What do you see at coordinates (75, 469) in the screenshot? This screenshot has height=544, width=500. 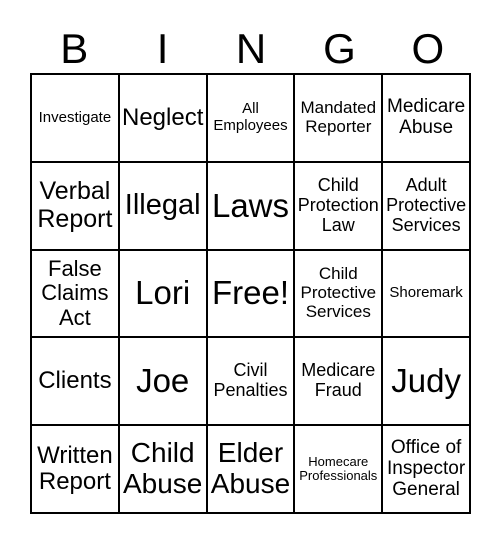 I see `bingo-cell: Written Report` at bounding box center [75, 469].